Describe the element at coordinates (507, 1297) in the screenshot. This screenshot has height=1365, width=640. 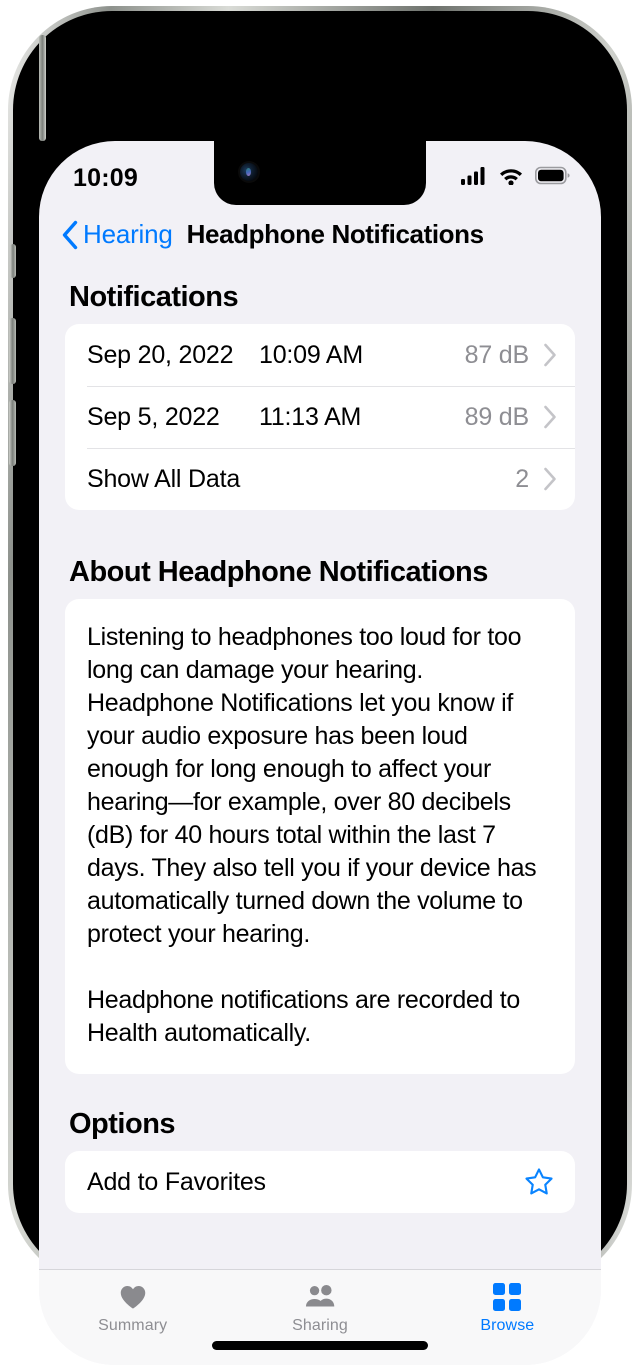
I see `grid-squares-icon` at that location.